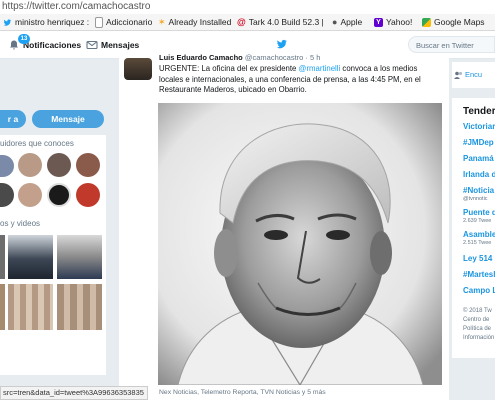 This screenshot has height=400, width=495. Describe the element at coordinates (451, 44) in the screenshot. I see `search-input: Buscar en Twitter` at that location.